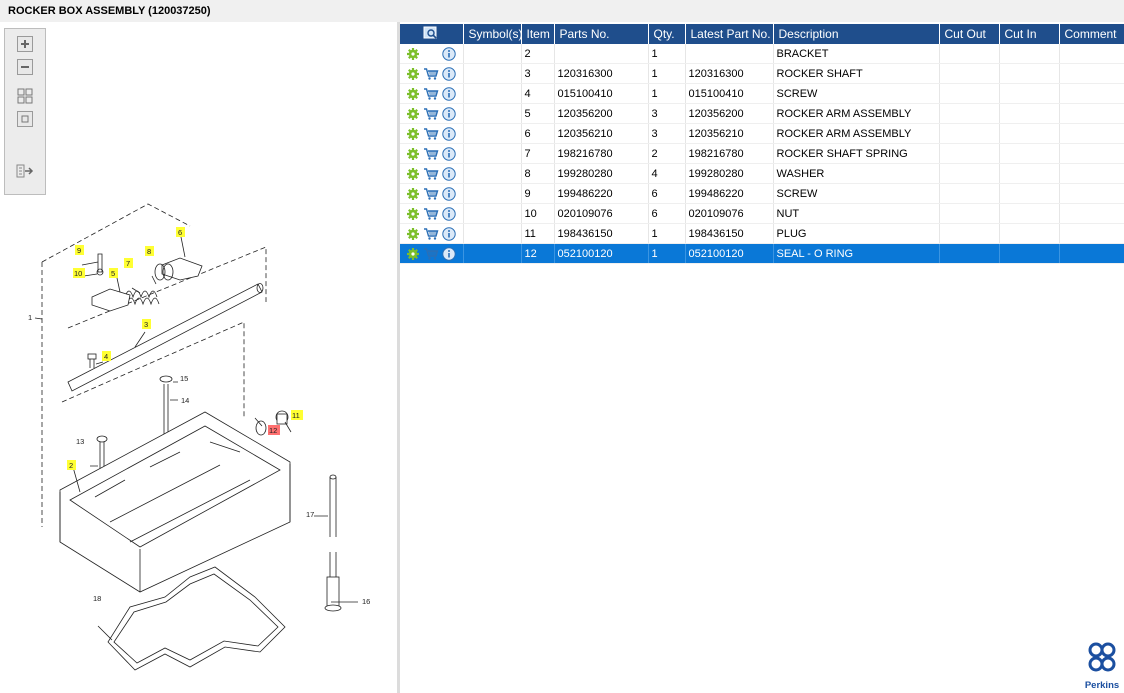 The image size is (1124, 693). What do you see at coordinates (729, 253) in the screenshot?
I see `cell-latest-part-no: 052100120` at bounding box center [729, 253].